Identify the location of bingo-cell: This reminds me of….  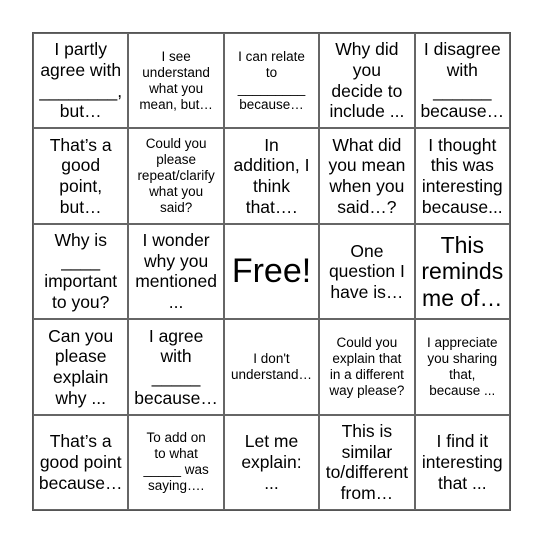
(462, 271).